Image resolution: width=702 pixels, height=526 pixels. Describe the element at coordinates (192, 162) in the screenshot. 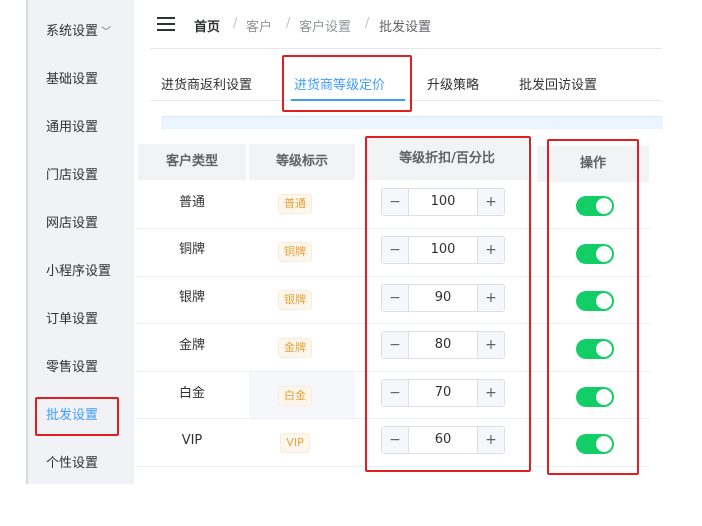

I see `column-header-type: 客户类型` at that location.